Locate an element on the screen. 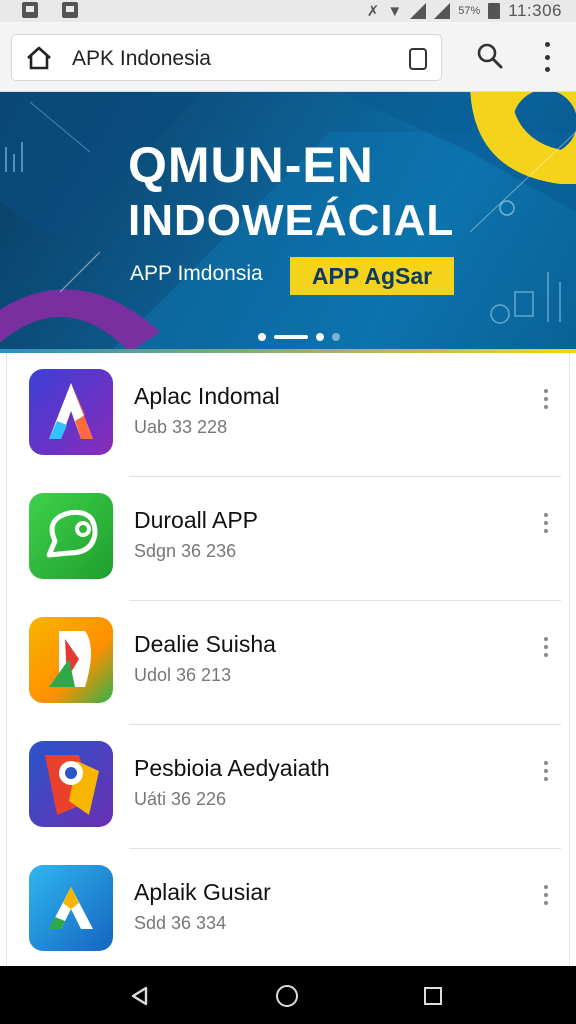 Image resolution: width=576 pixels, height=1024 pixels. app-meta: Sdd 36 334 is located at coordinates (180, 923).